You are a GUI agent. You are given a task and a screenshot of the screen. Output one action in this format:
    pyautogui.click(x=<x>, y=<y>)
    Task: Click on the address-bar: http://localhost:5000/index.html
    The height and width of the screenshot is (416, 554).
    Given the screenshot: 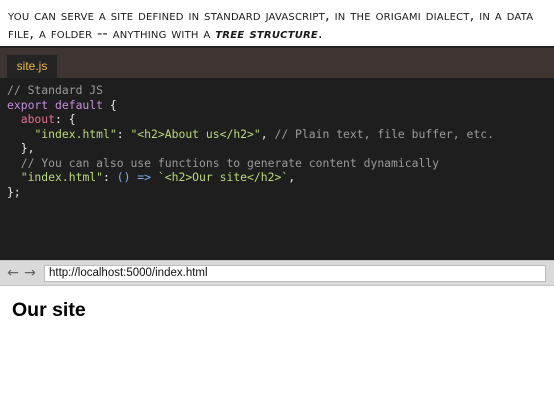 What is the action you would take?
    pyautogui.click(x=295, y=273)
    